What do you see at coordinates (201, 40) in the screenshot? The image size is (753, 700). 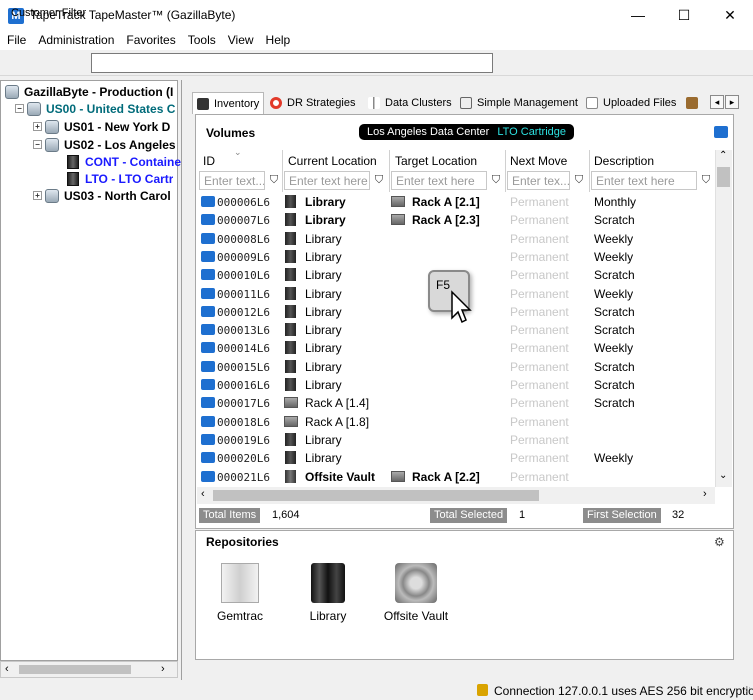 I see `menu-tools: Tools` at bounding box center [201, 40].